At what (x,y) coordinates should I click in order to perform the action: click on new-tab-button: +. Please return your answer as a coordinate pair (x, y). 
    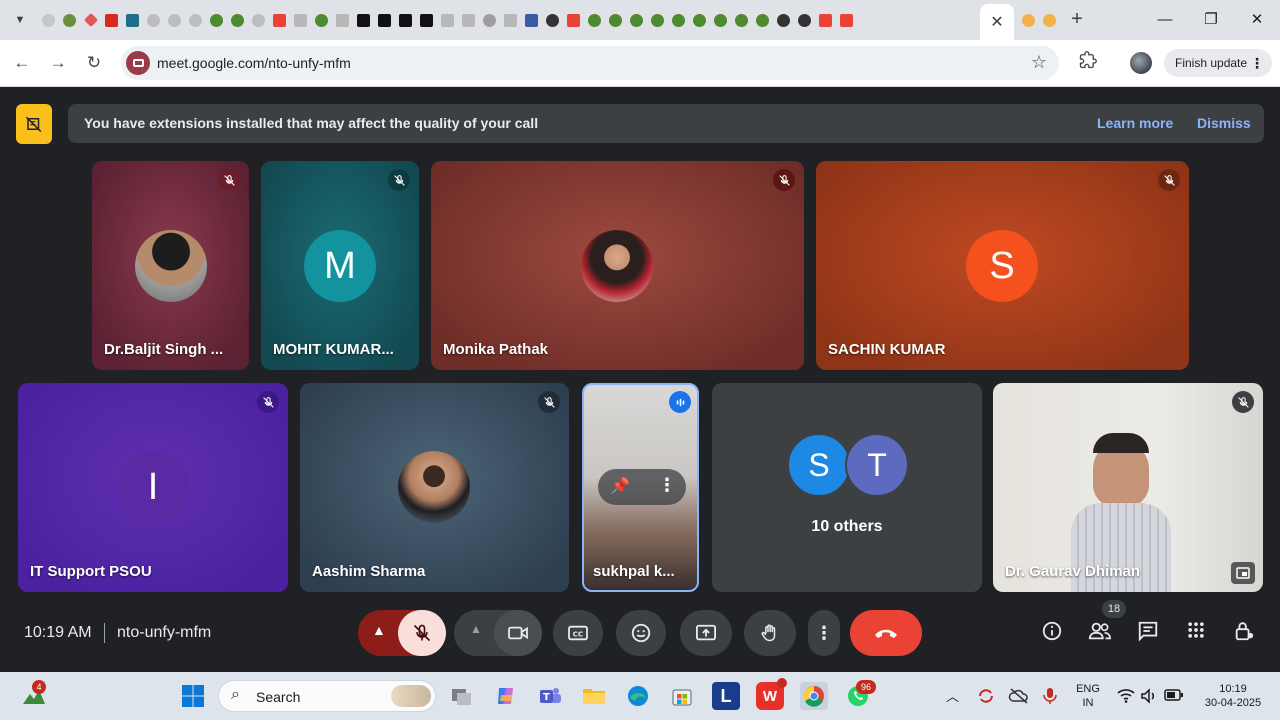
    Looking at the image, I should click on (1077, 19).